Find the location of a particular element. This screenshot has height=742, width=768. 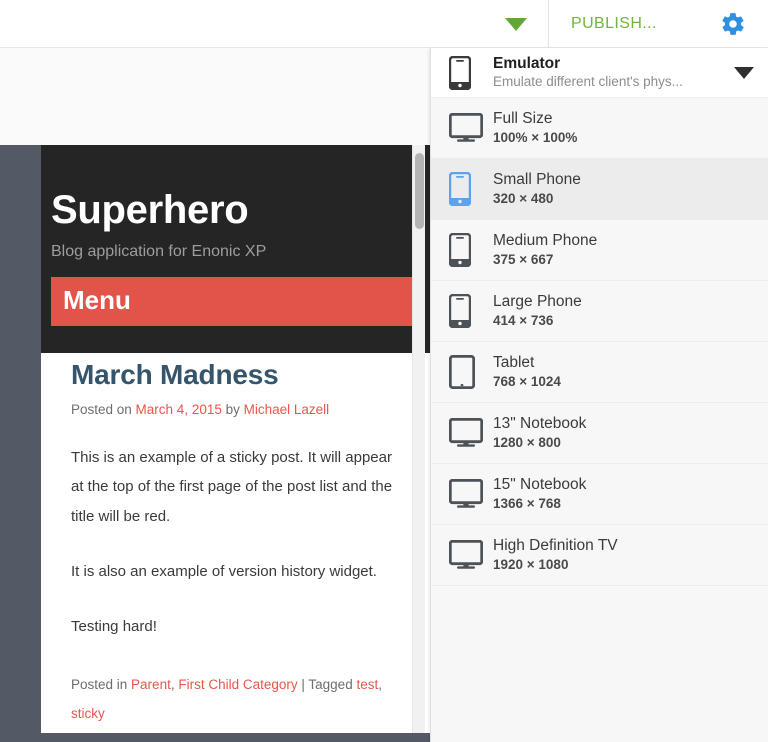

emulator-option-label: Tablet is located at coordinates (514, 362).